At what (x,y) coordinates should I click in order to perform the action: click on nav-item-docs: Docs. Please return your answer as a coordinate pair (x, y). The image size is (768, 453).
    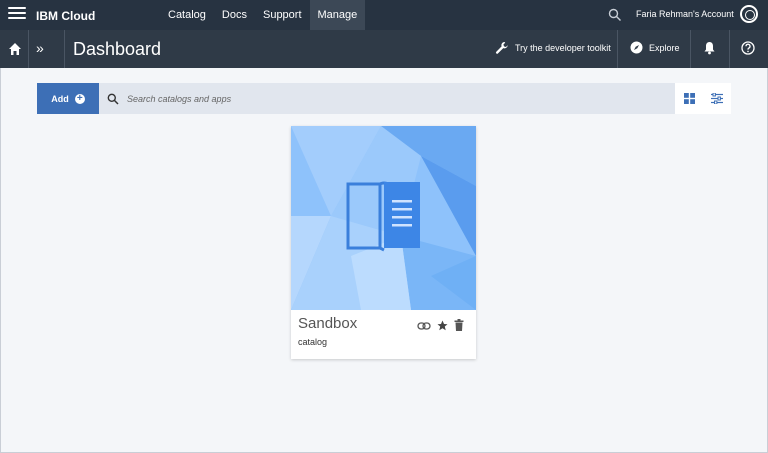
    Looking at the image, I should click on (234, 15).